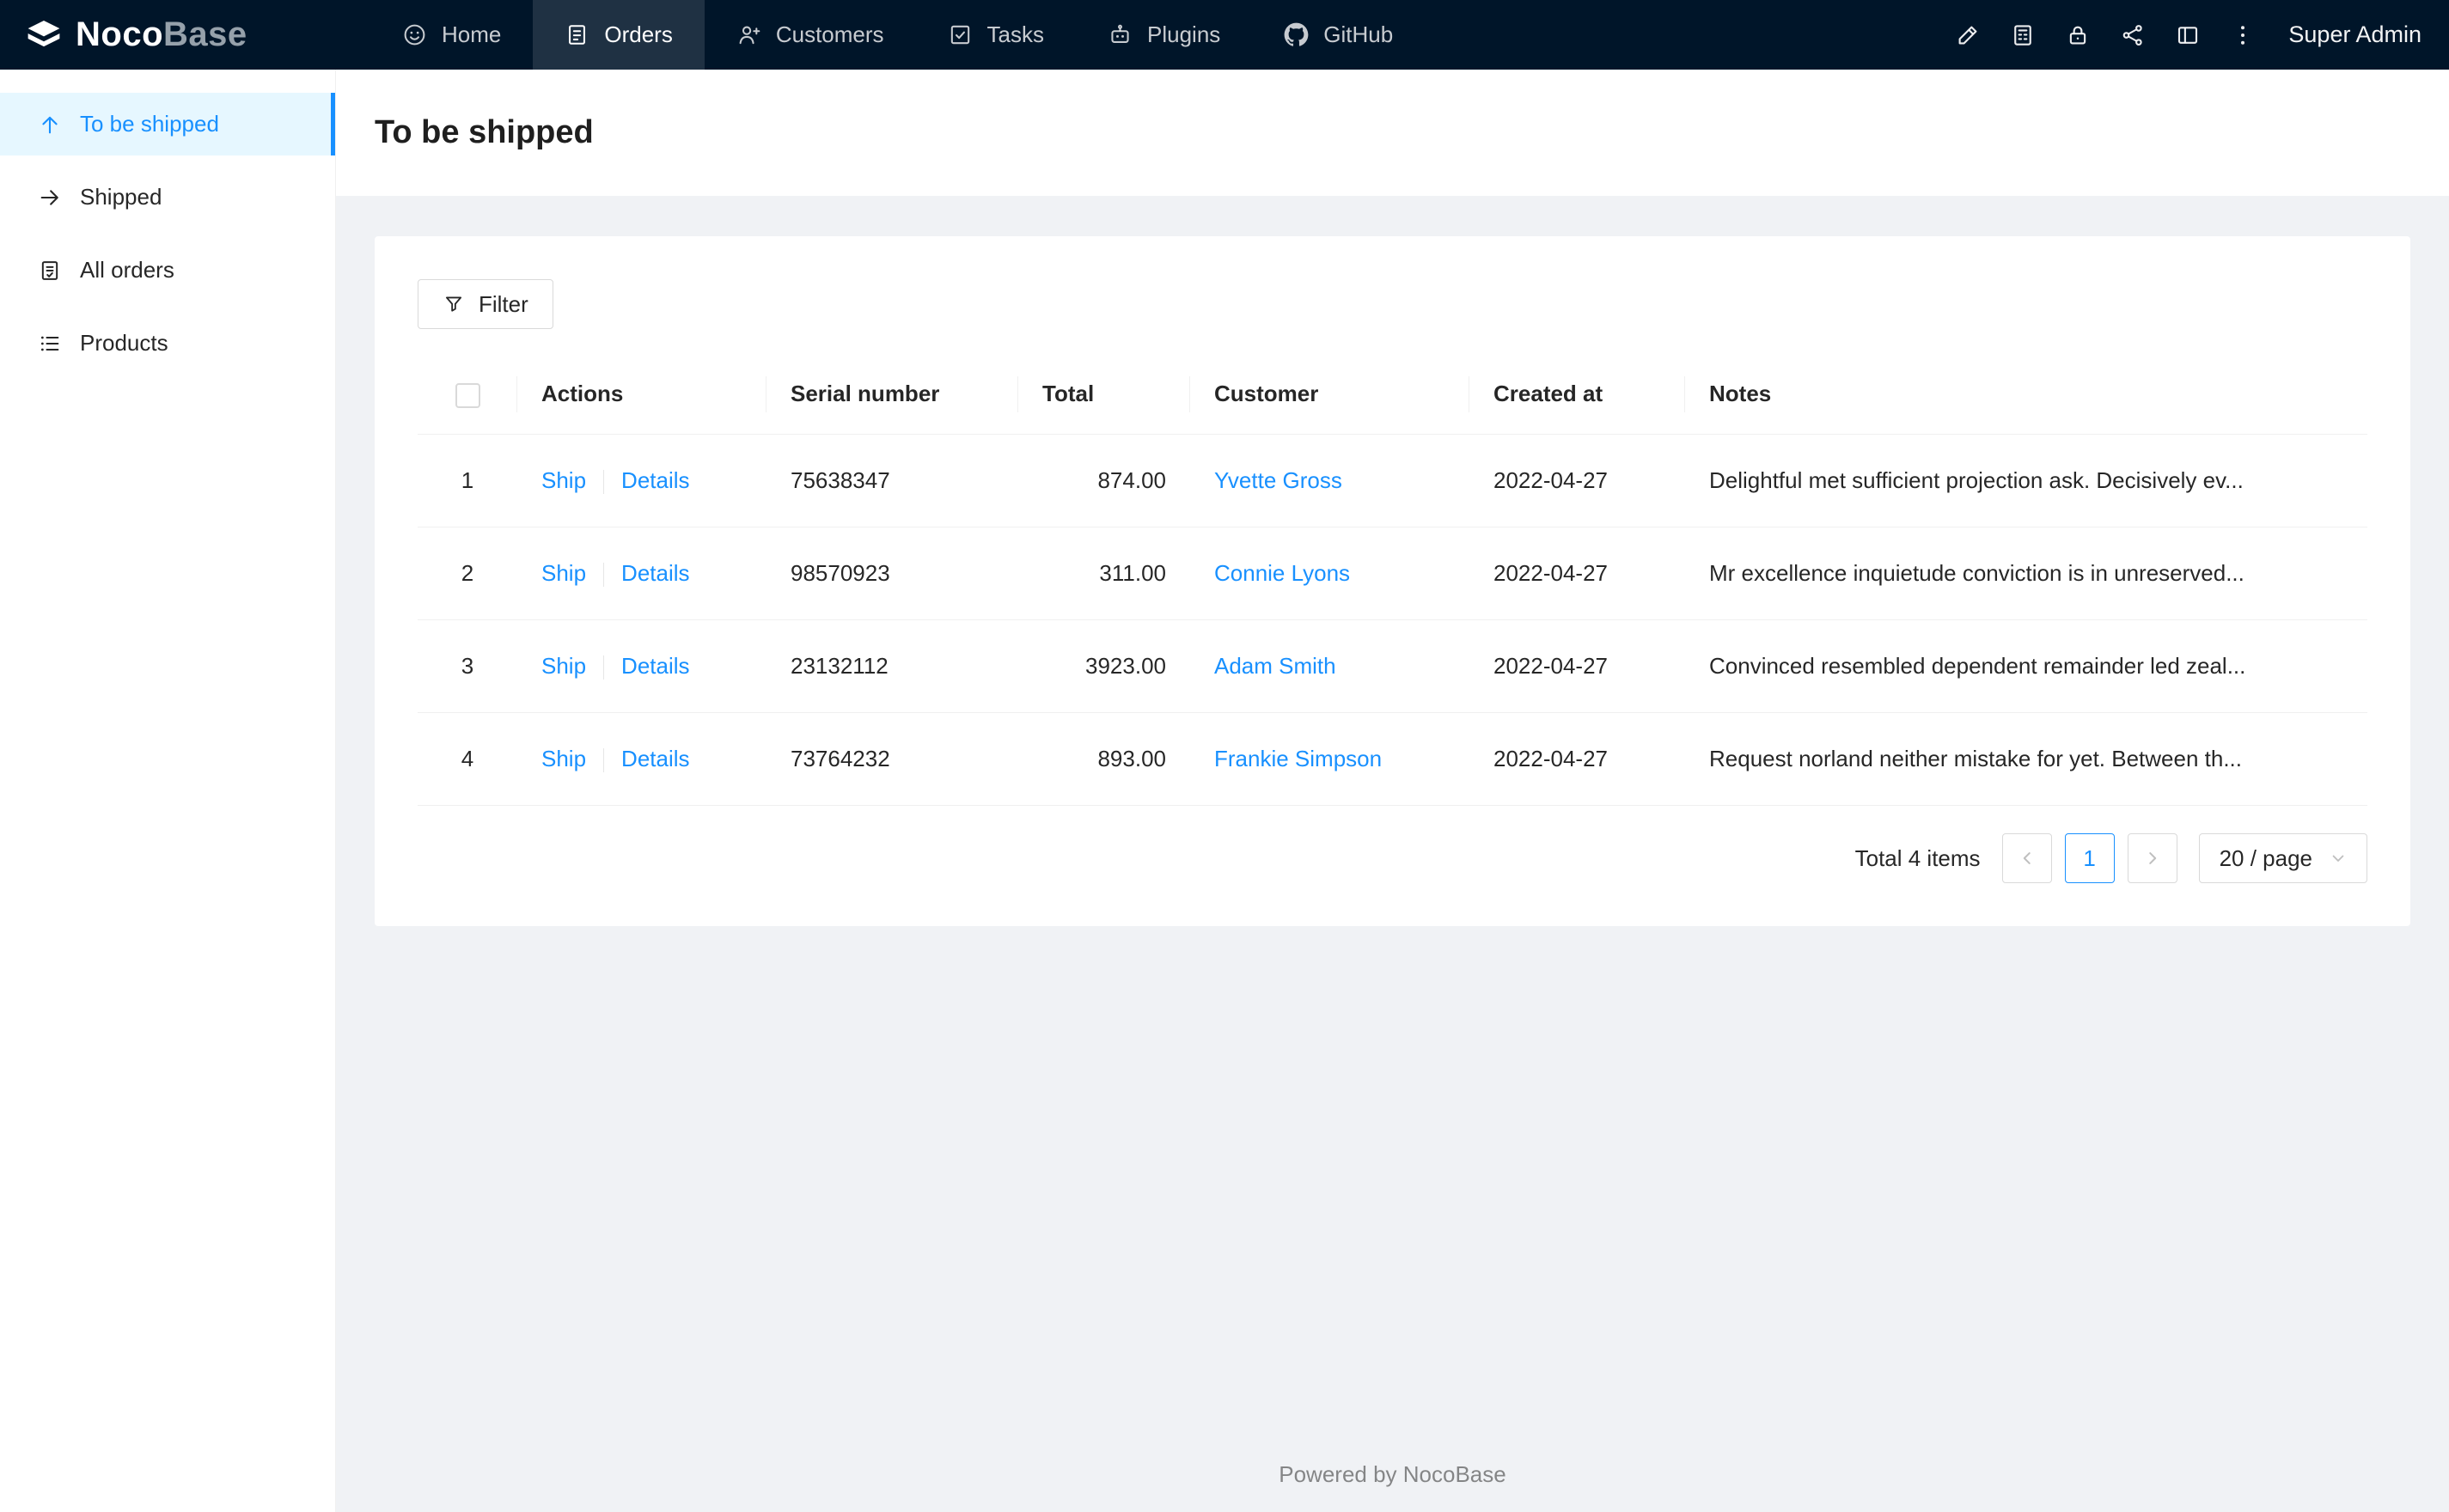 This screenshot has width=2449, height=1512. Describe the element at coordinates (50, 125) in the screenshot. I see `arrow-up-icon` at that location.